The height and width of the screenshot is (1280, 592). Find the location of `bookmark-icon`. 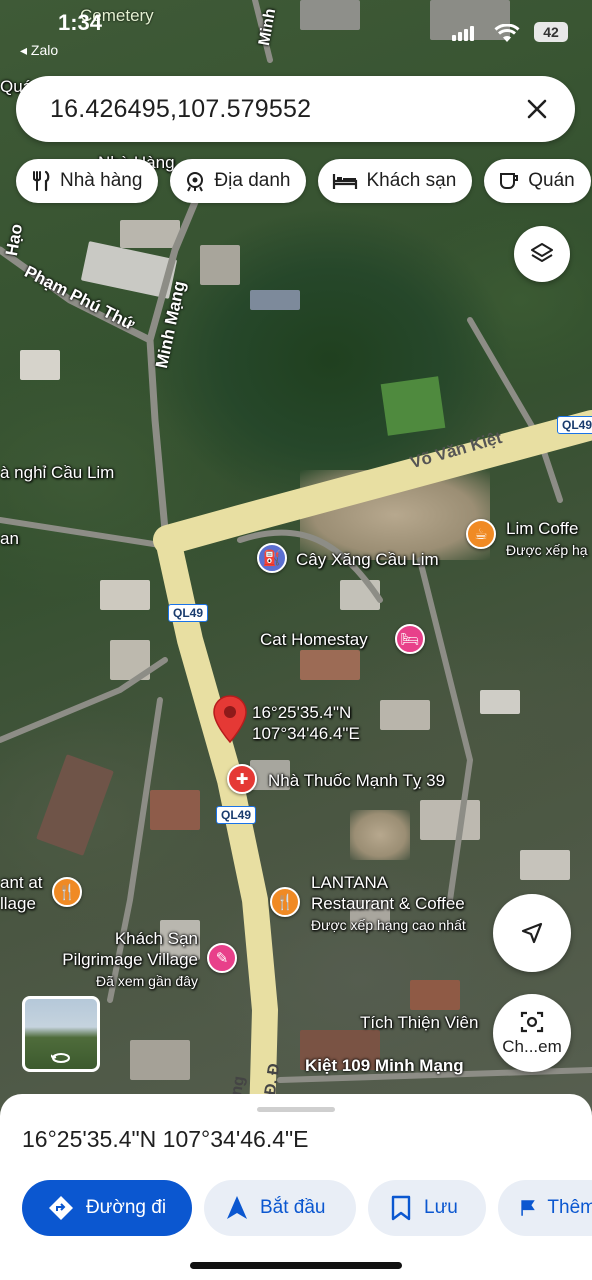

bookmark-icon is located at coordinates (401, 1208).